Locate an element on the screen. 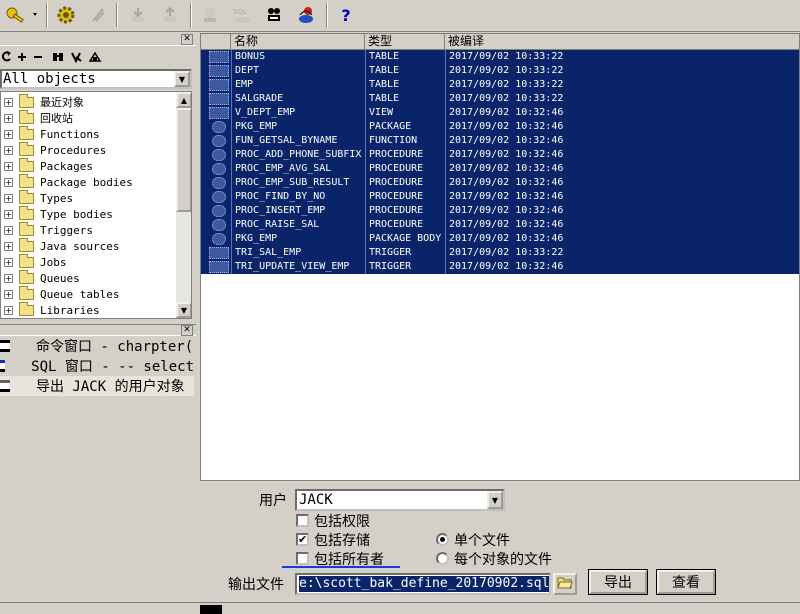 The image size is (800, 614). output-file-input: e:\scott_bak_define_20170902.sql is located at coordinates (423, 584).